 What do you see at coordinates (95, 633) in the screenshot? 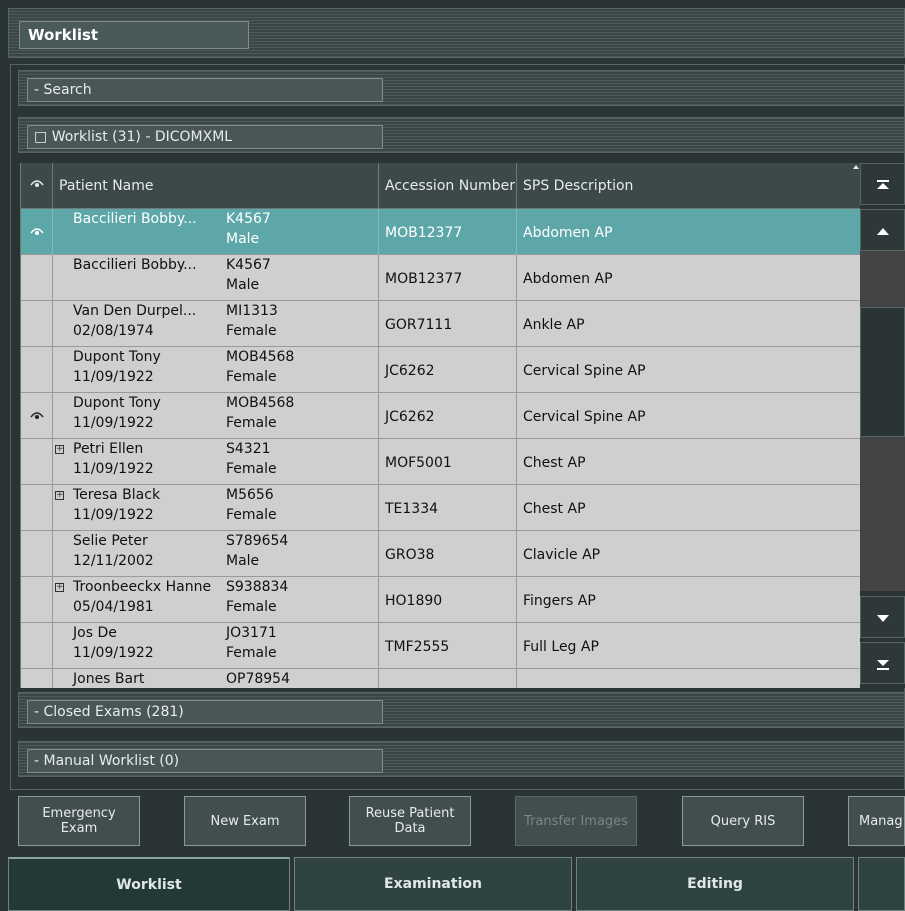
I see `patient-name: Jos De` at bounding box center [95, 633].